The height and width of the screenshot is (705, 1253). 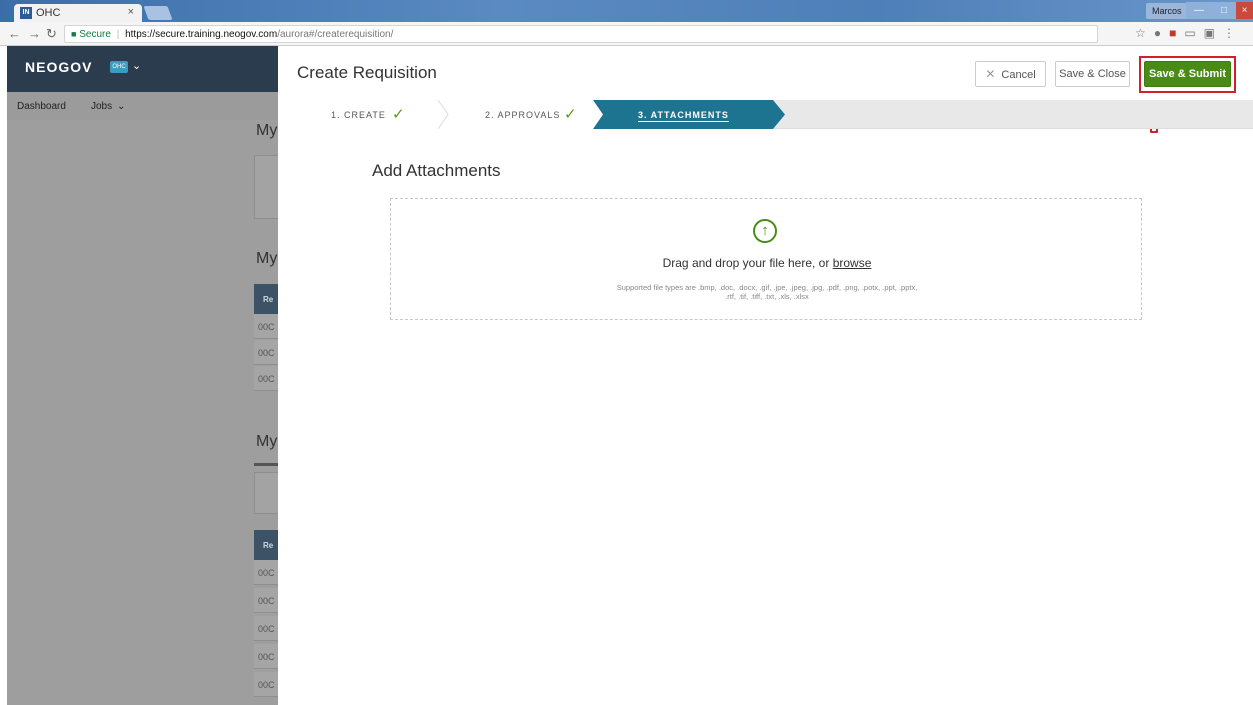 What do you see at coordinates (683, 116) in the screenshot?
I see `step-label: 3. ATTACHMENTS` at bounding box center [683, 116].